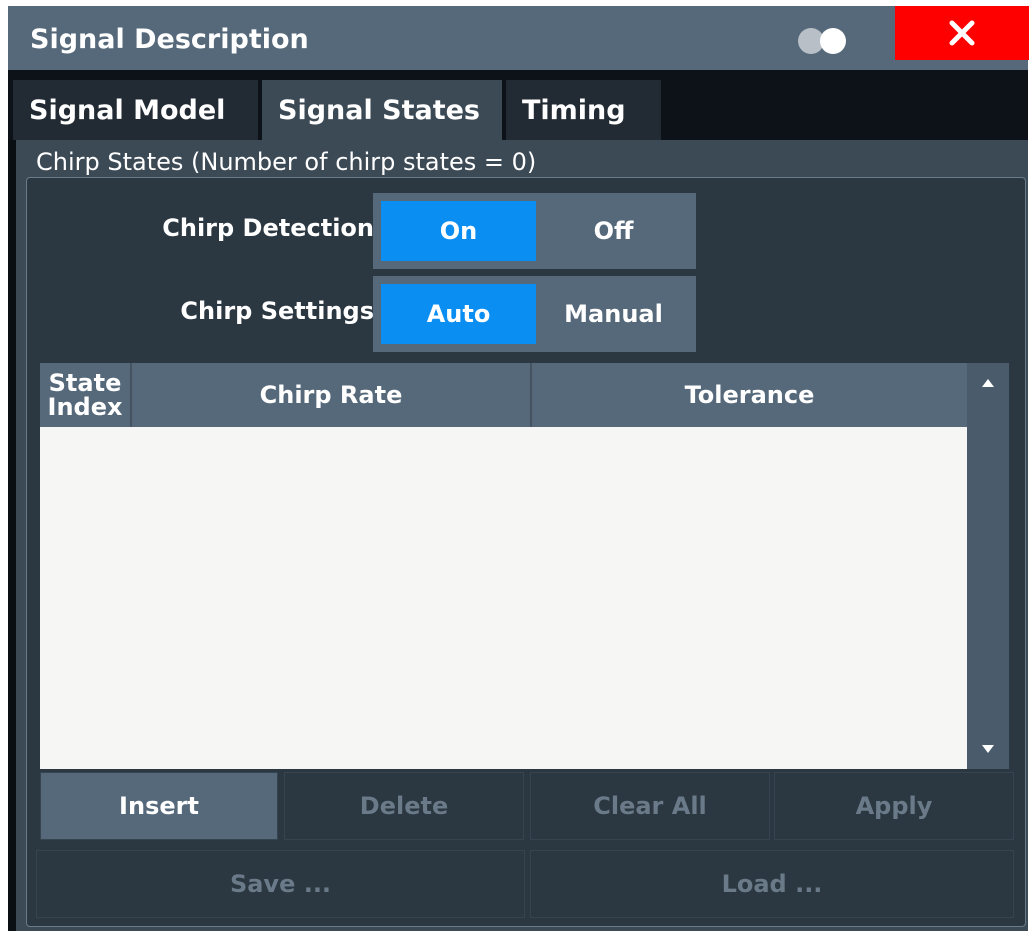 The width and height of the screenshot is (1034, 933). What do you see at coordinates (894, 806) in the screenshot?
I see `apply-button: Apply` at bounding box center [894, 806].